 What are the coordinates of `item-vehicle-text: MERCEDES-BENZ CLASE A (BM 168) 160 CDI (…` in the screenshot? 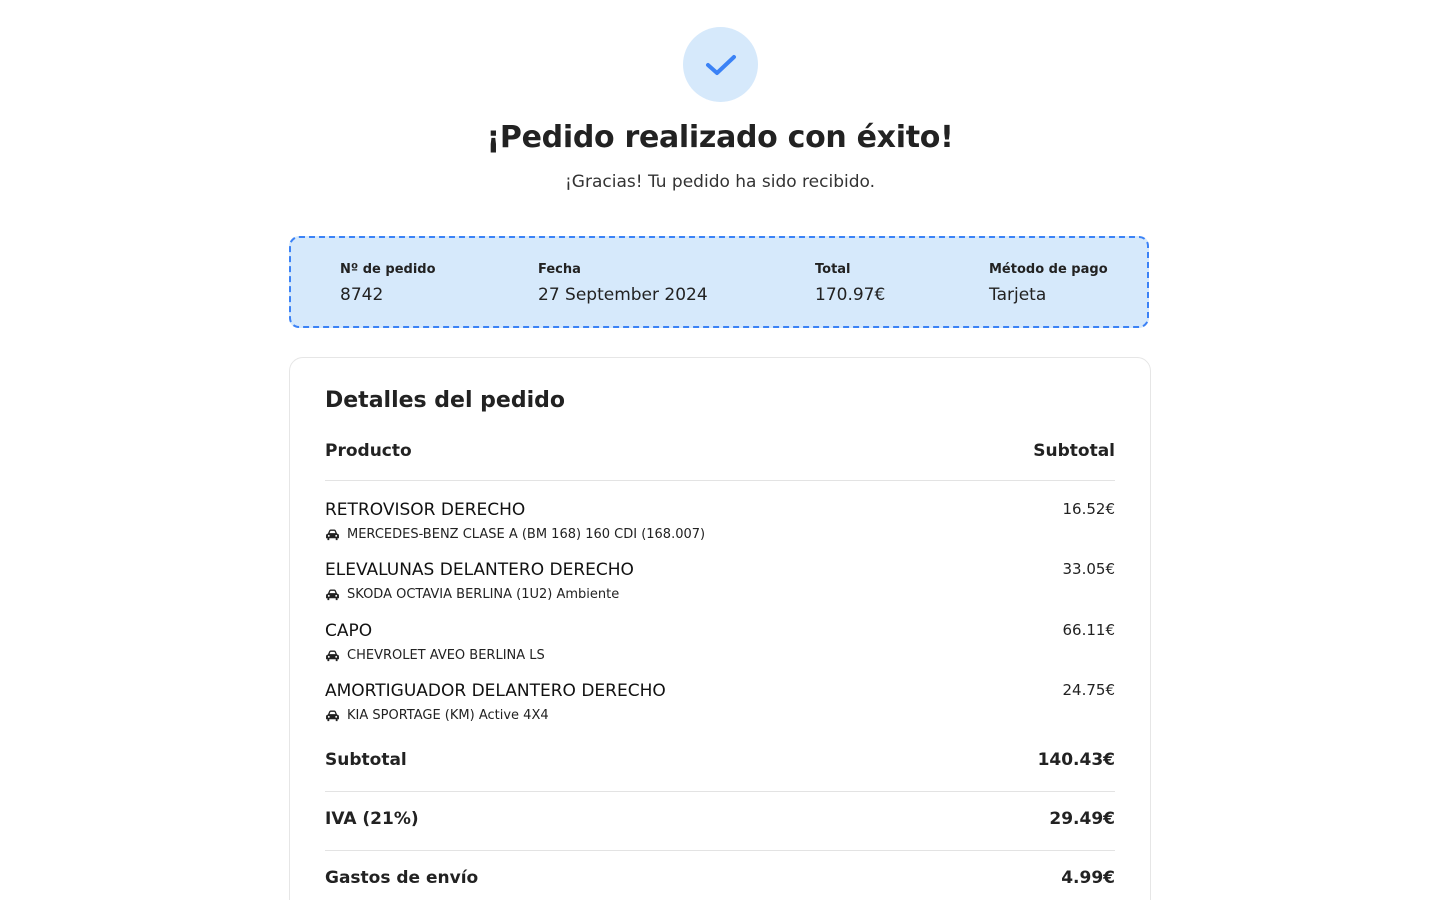 It's located at (526, 534).